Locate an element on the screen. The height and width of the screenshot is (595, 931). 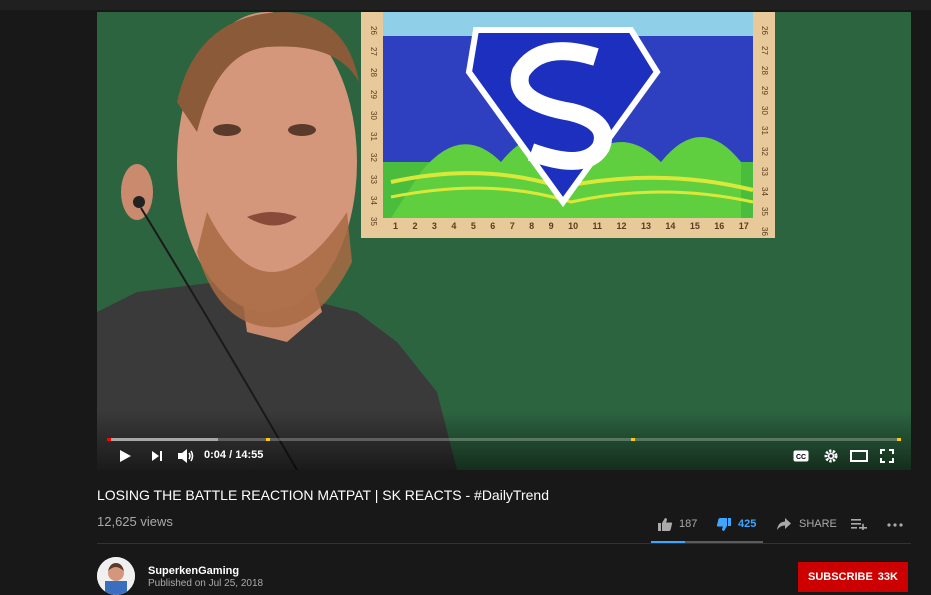
ruler-number: 3 is located at coordinates (434, 226).